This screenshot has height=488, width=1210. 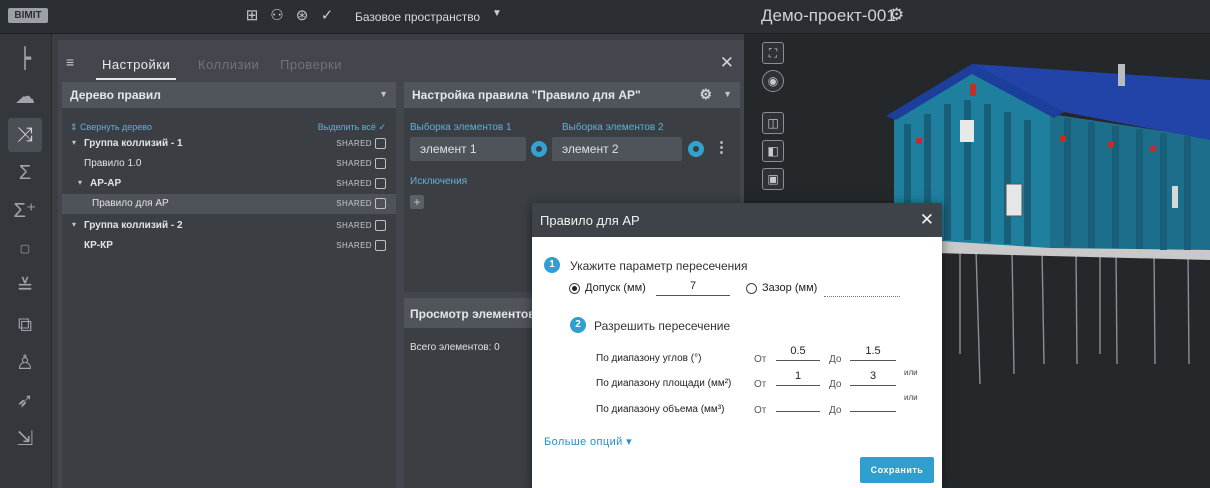 What do you see at coordinates (873, 353) in the screenshot?
I see `angle-to-input: 1.5` at bounding box center [873, 353].